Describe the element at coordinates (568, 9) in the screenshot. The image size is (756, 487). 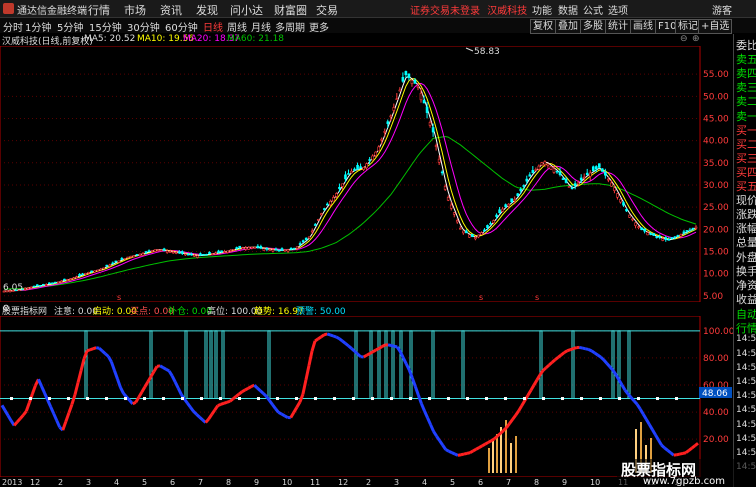
I see `menu-shuju: 数据` at that location.